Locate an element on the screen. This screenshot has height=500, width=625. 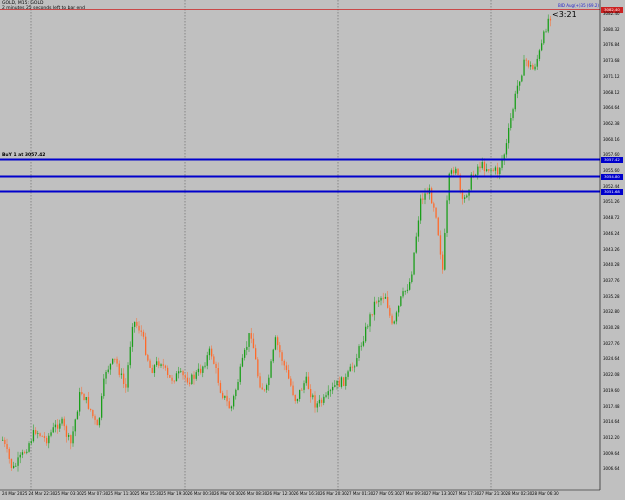
price-axis-label: 3030.28 is located at coordinates (611, 327).